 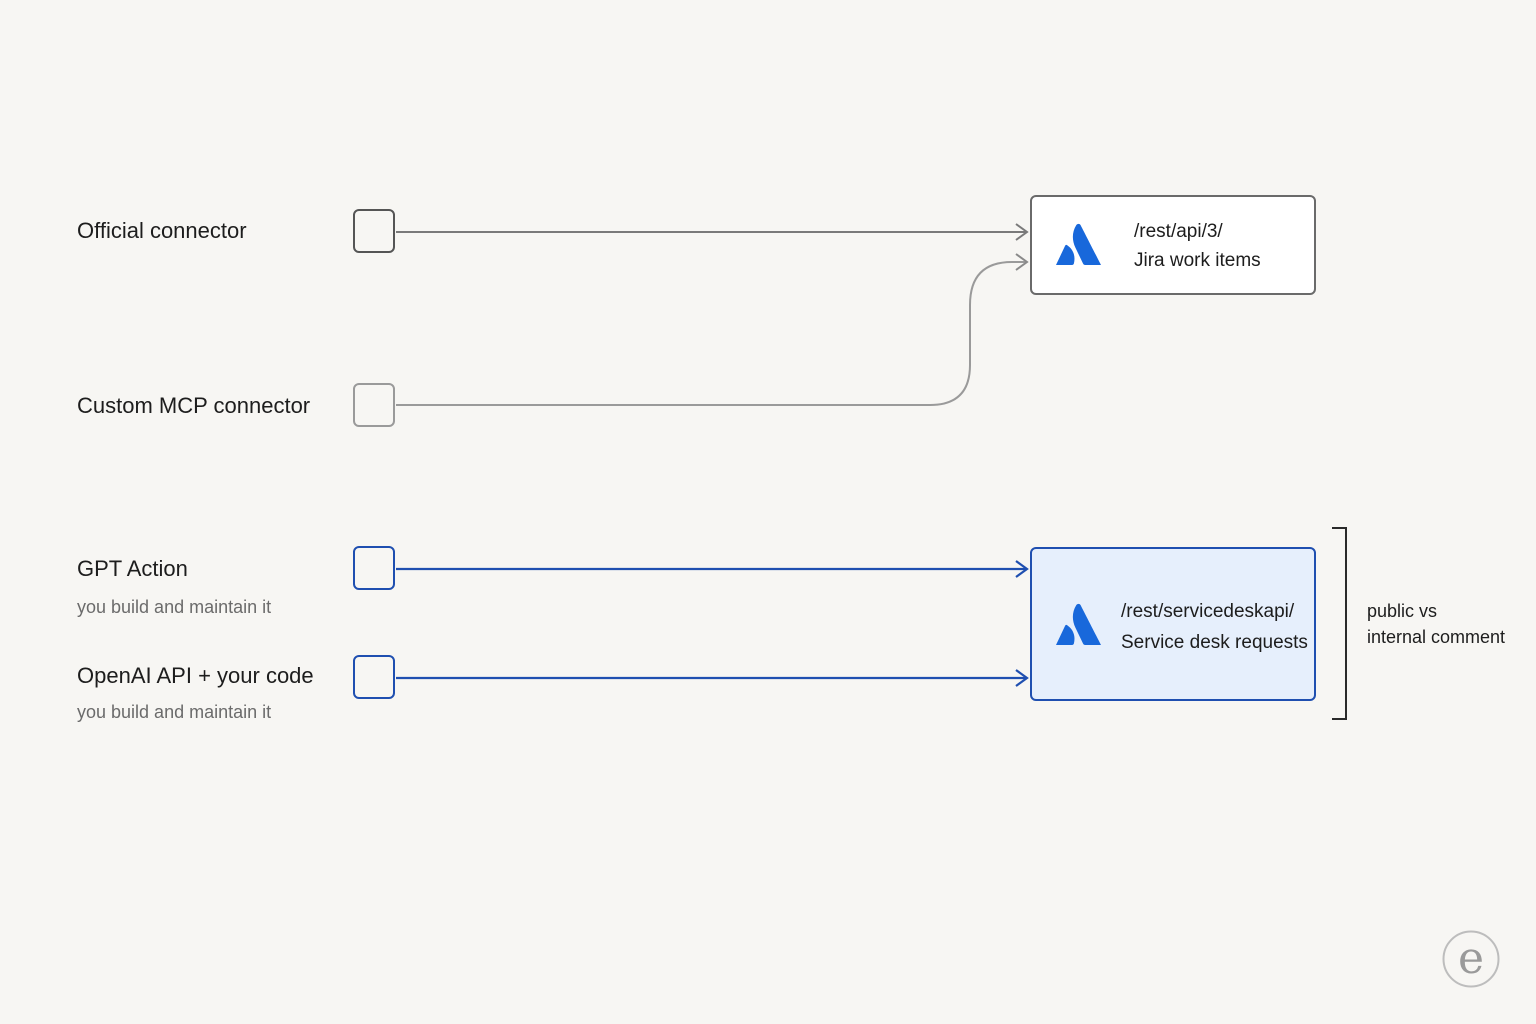 What do you see at coordinates (1197, 260) in the screenshot?
I see `jira-description: Jira work items` at bounding box center [1197, 260].